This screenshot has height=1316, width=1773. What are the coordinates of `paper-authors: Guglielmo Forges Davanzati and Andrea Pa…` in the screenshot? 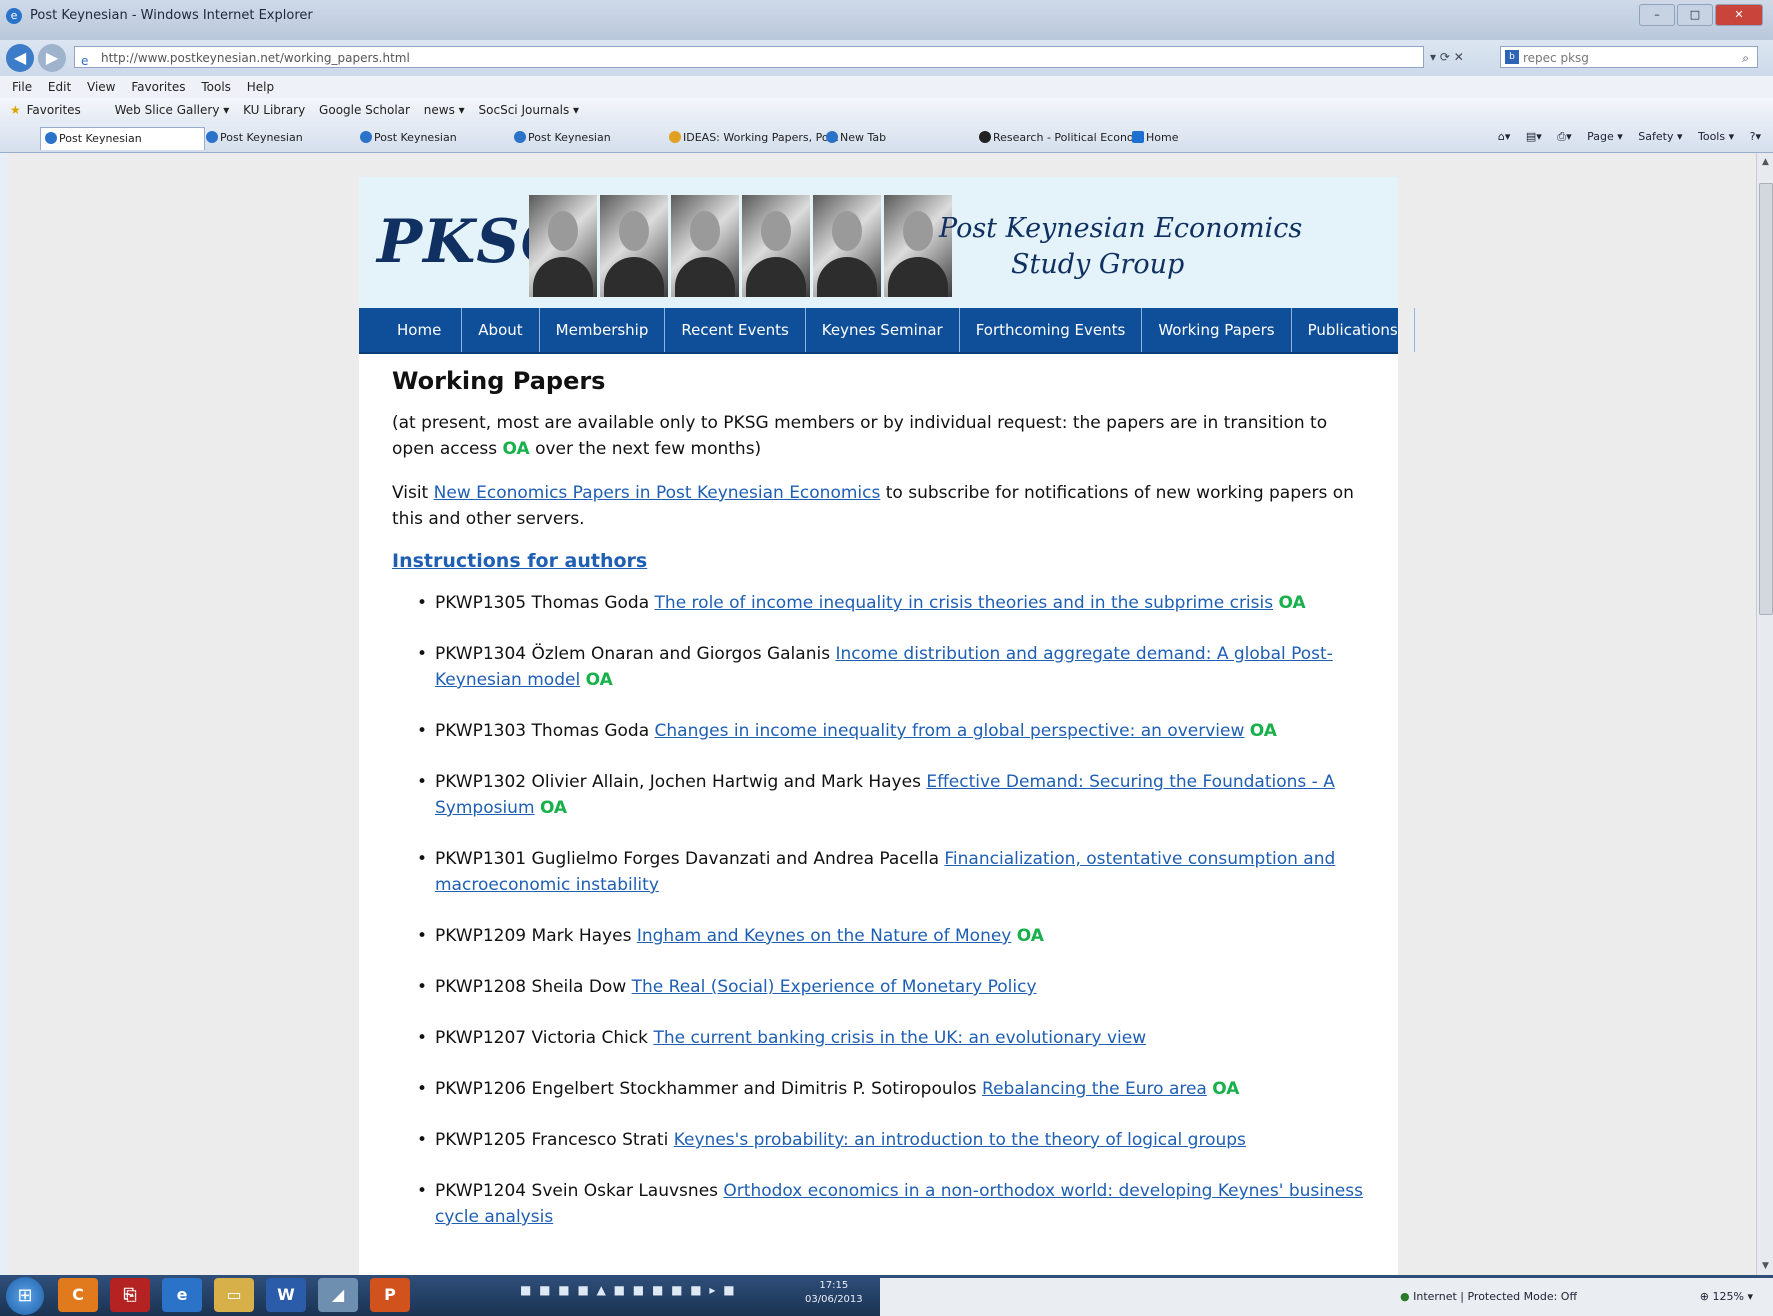 It's located at (735, 859).